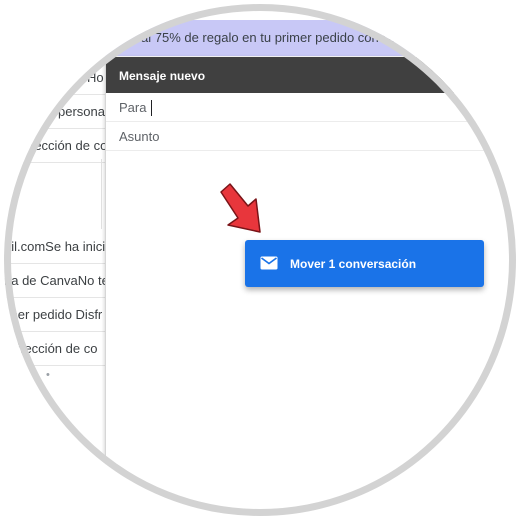 The height and width of the screenshot is (520, 520). What do you see at coordinates (83, 111) in the screenshot?
I see `inbox-row-snippet: personal` at bounding box center [83, 111].